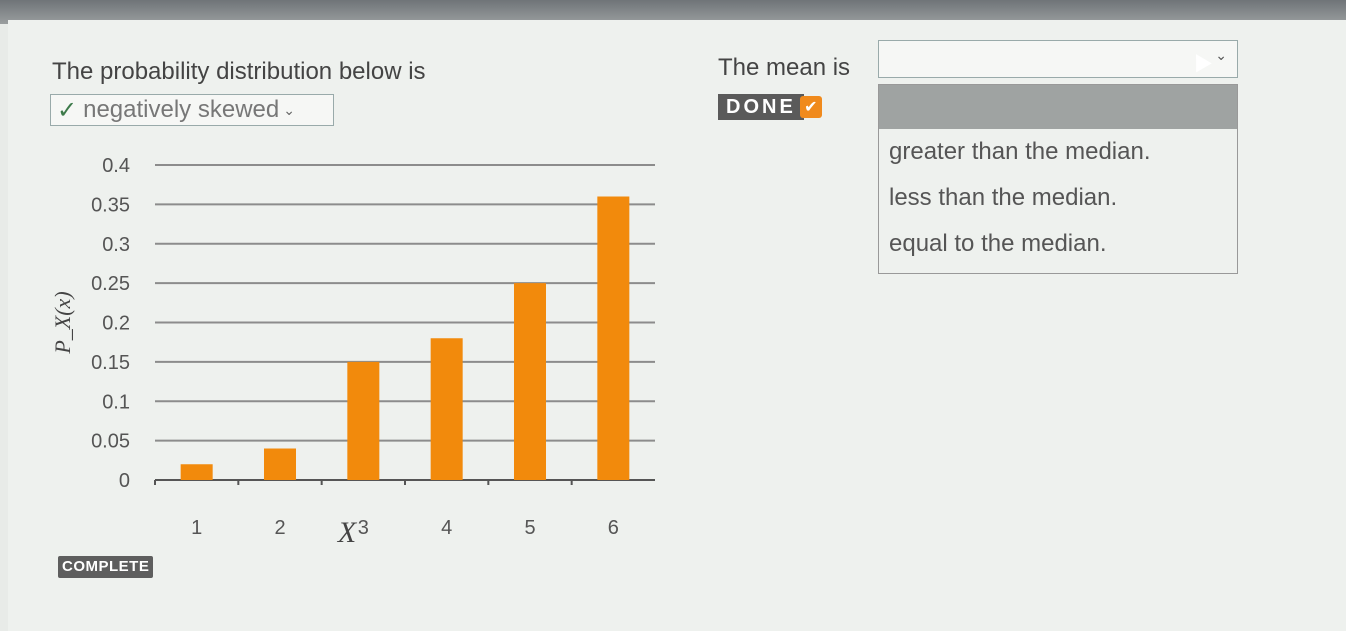 This screenshot has height=631, width=1346. Describe the element at coordinates (279, 528) in the screenshot. I see `x-tick-label: 2` at that location.